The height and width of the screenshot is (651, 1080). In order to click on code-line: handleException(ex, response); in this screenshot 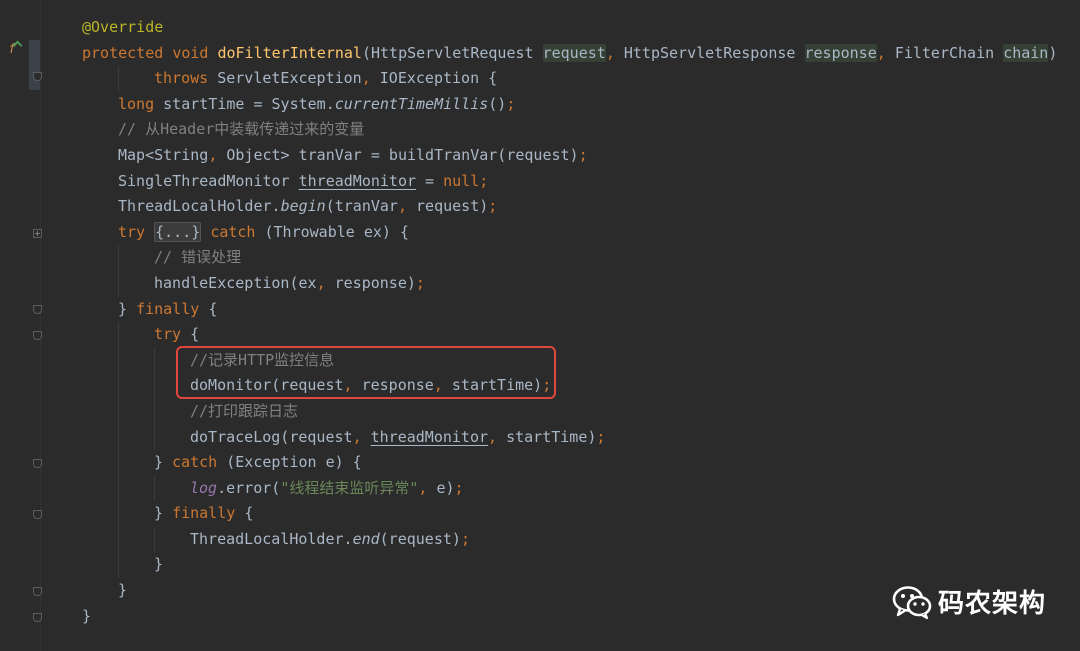, I will do `click(581, 283)`.